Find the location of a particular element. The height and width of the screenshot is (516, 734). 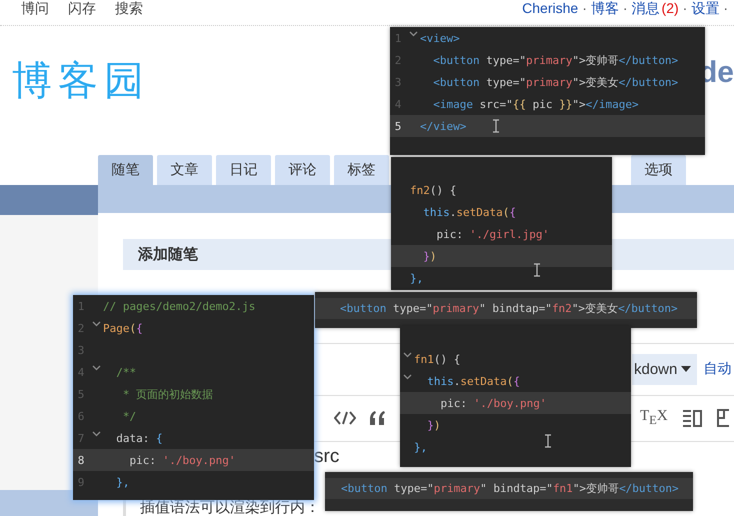

code-line: <button type="primary">变帅哥</button> is located at coordinates (555, 60).